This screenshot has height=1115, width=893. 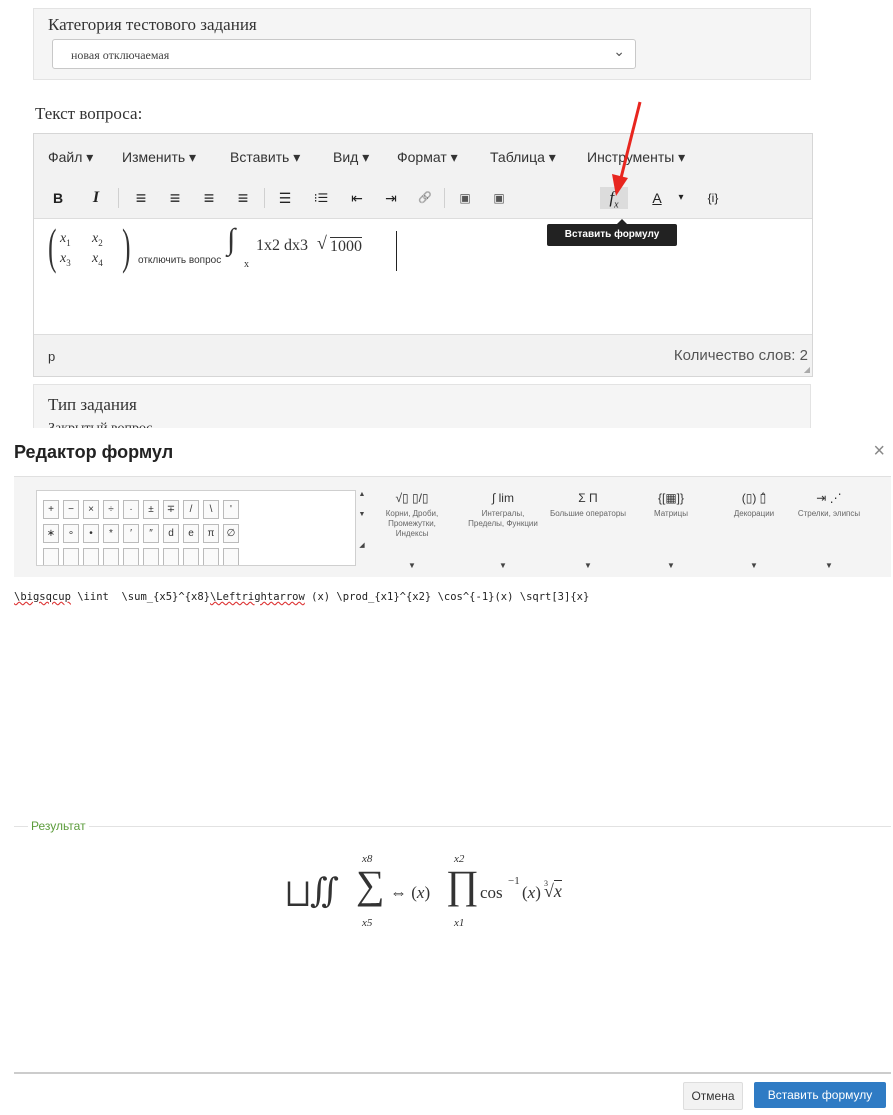 I want to click on close-icon: ×, so click(x=879, y=451).